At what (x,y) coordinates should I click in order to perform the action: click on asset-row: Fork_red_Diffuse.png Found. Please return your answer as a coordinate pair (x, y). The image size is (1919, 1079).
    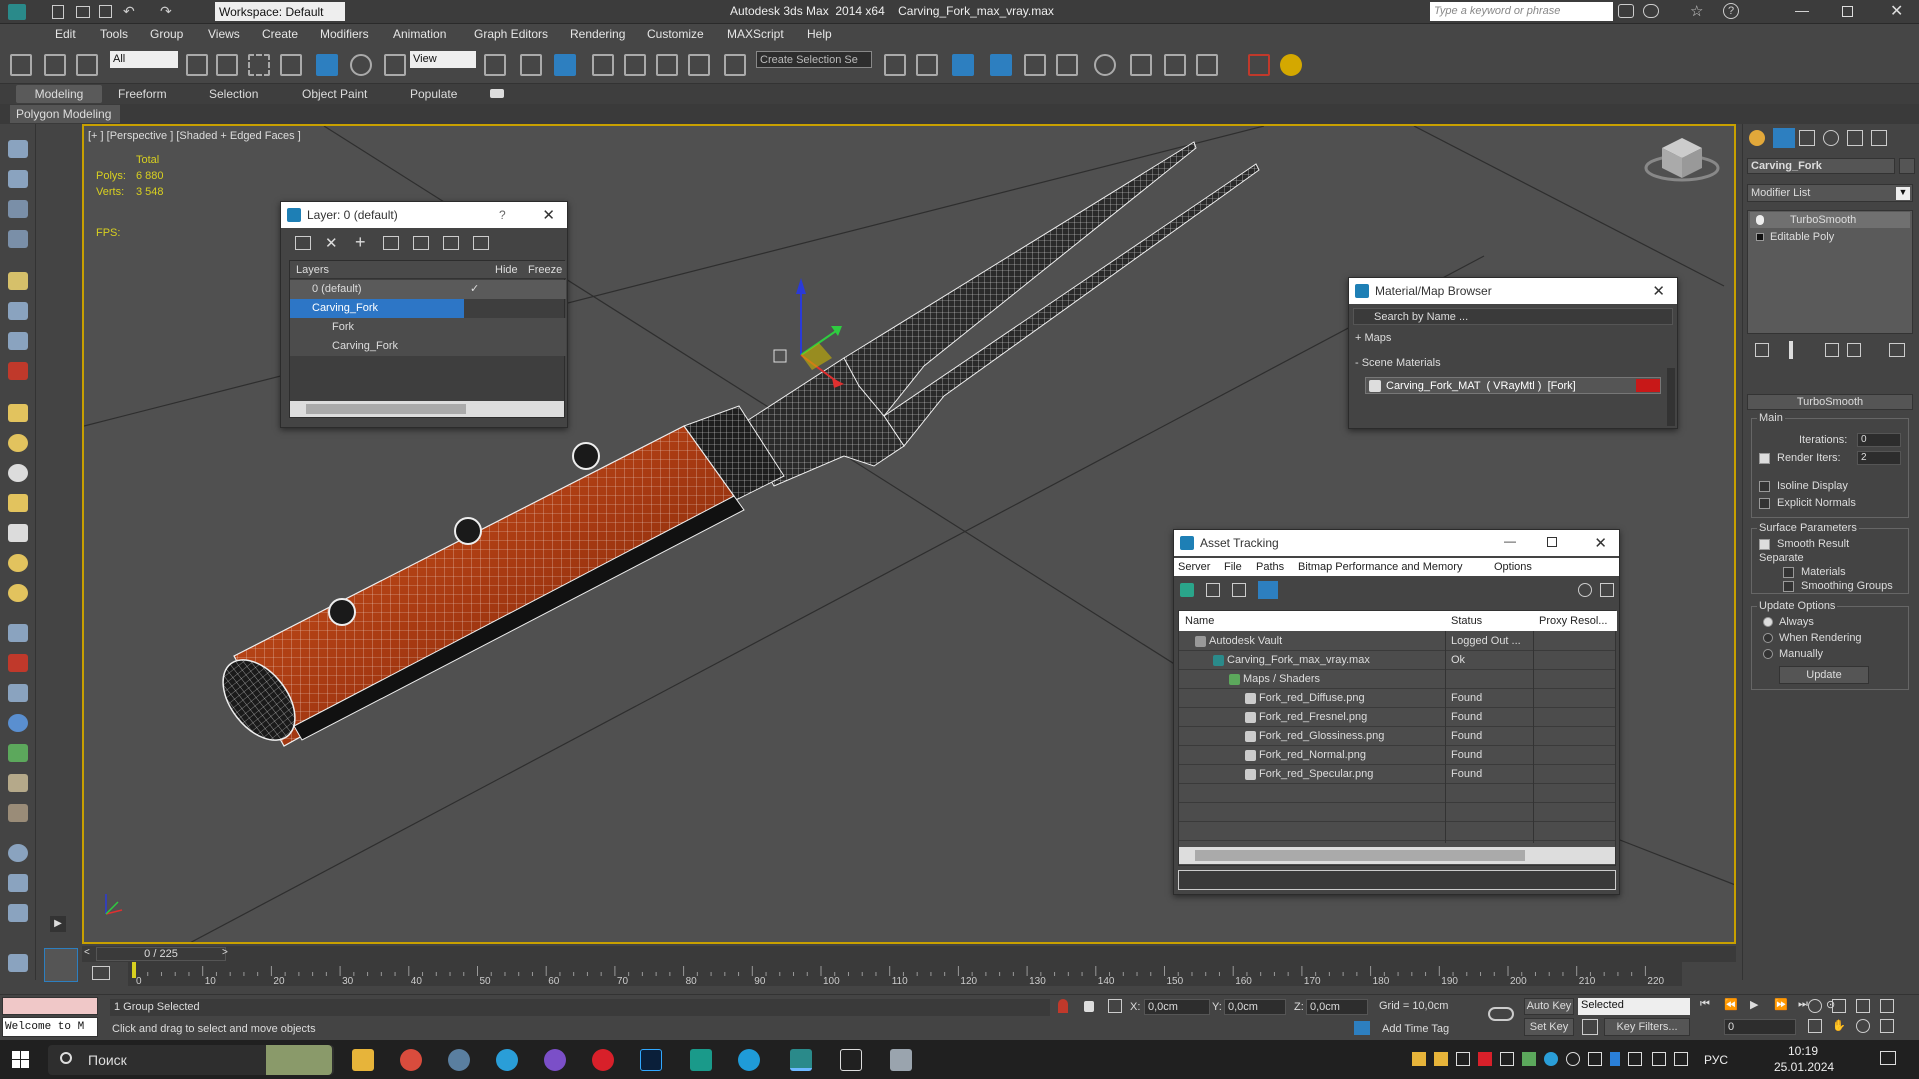
    Looking at the image, I should click on (1397, 698).